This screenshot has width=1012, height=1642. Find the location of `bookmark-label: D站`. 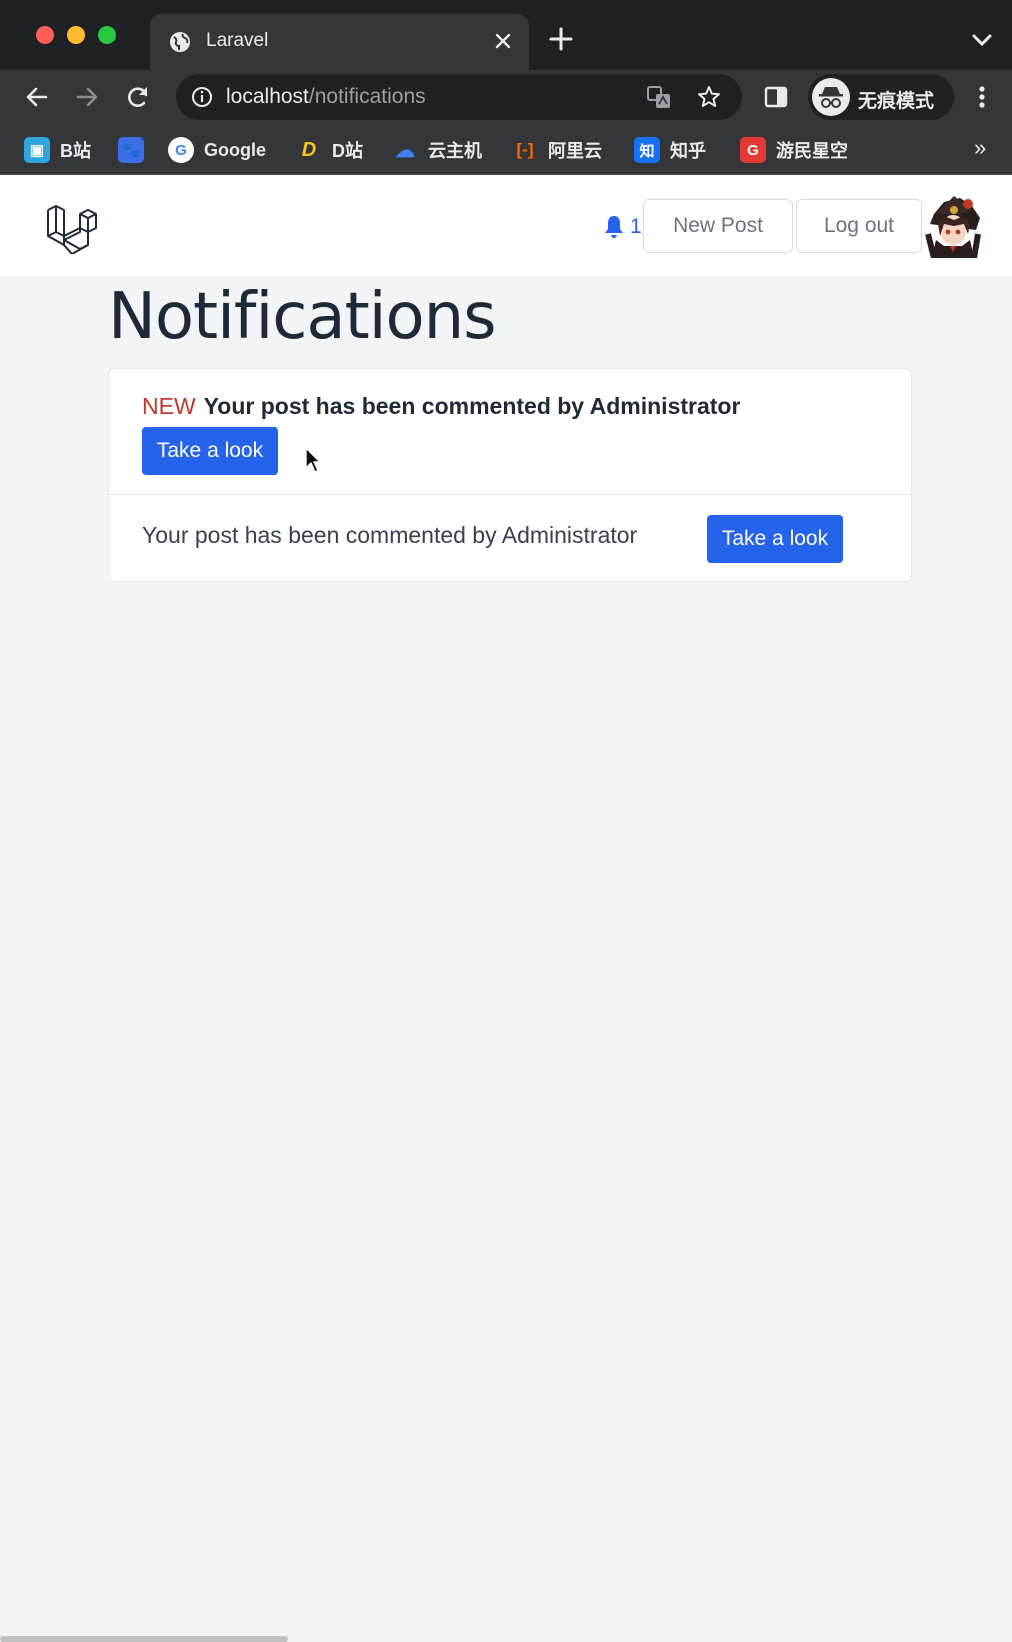

bookmark-label: D站 is located at coordinates (347, 151).